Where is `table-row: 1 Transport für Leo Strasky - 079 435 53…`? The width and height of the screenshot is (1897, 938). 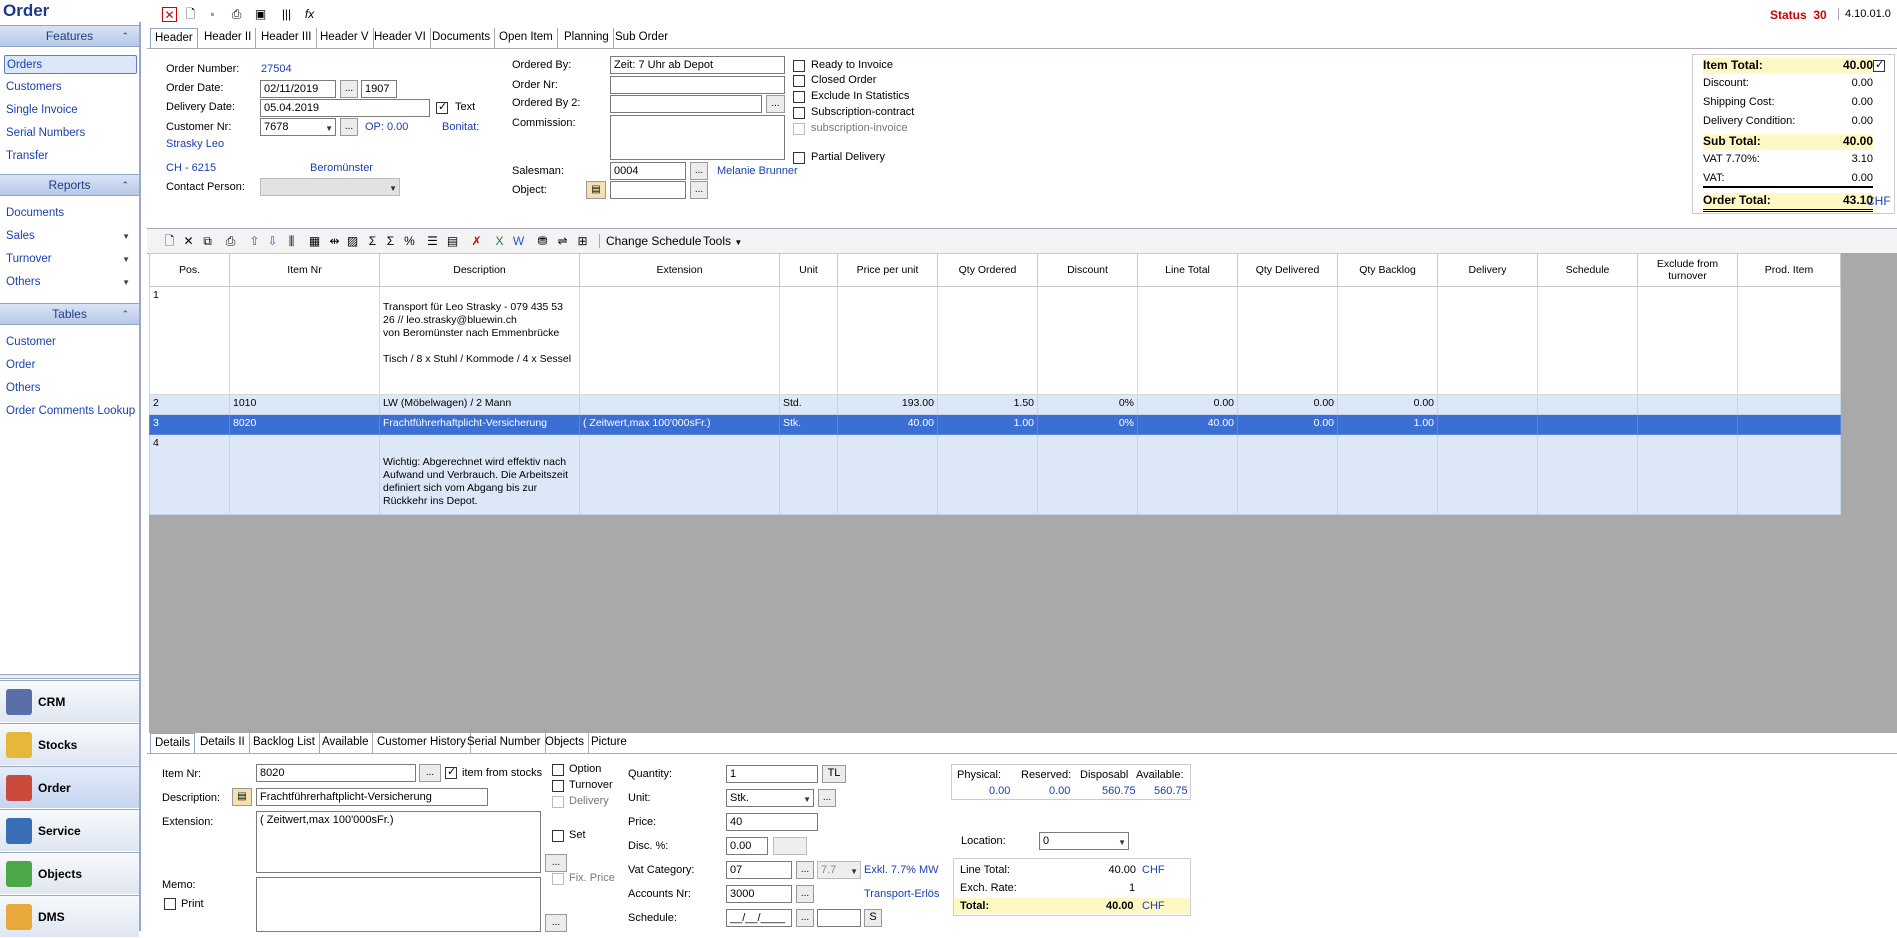
table-row: 1 Transport für Leo Strasky - 079 435 53… is located at coordinates (995, 340).